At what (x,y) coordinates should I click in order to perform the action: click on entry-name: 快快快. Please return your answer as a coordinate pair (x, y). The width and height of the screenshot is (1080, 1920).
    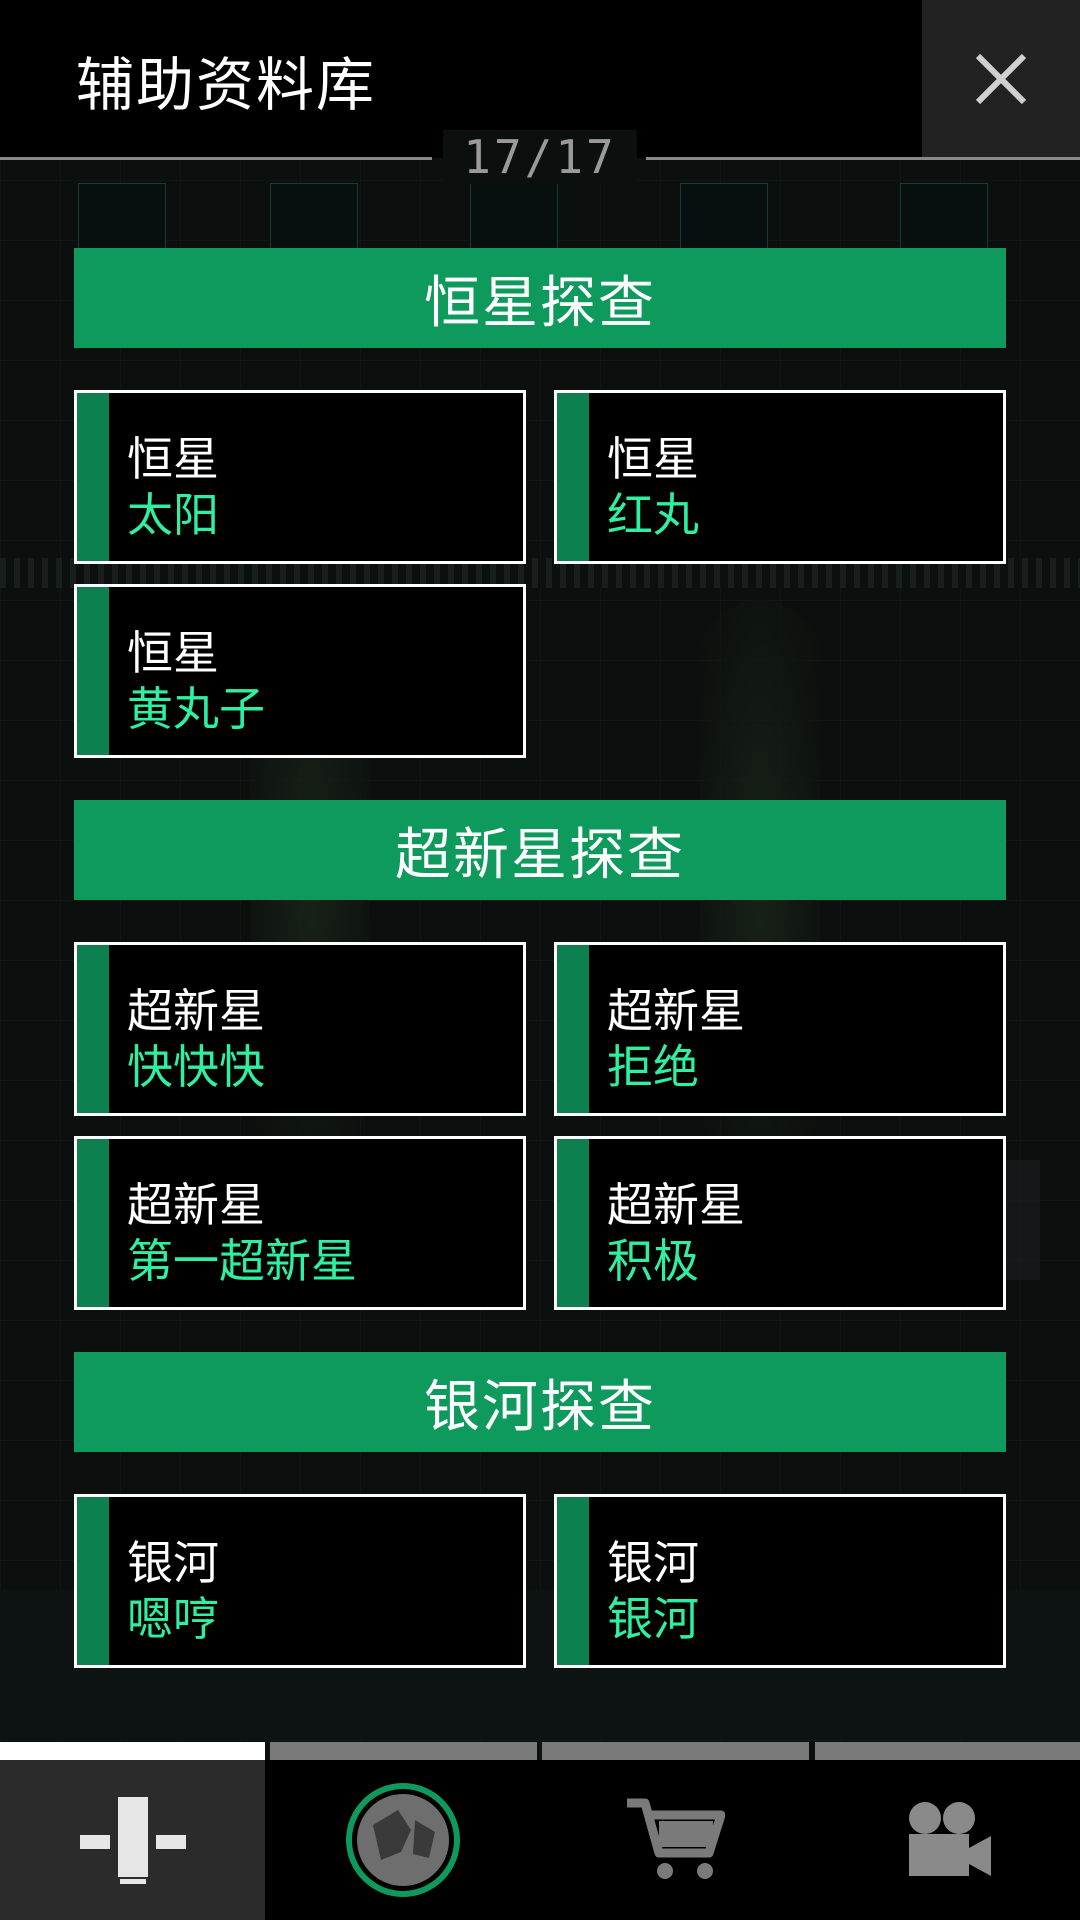
    Looking at the image, I should click on (196, 1067).